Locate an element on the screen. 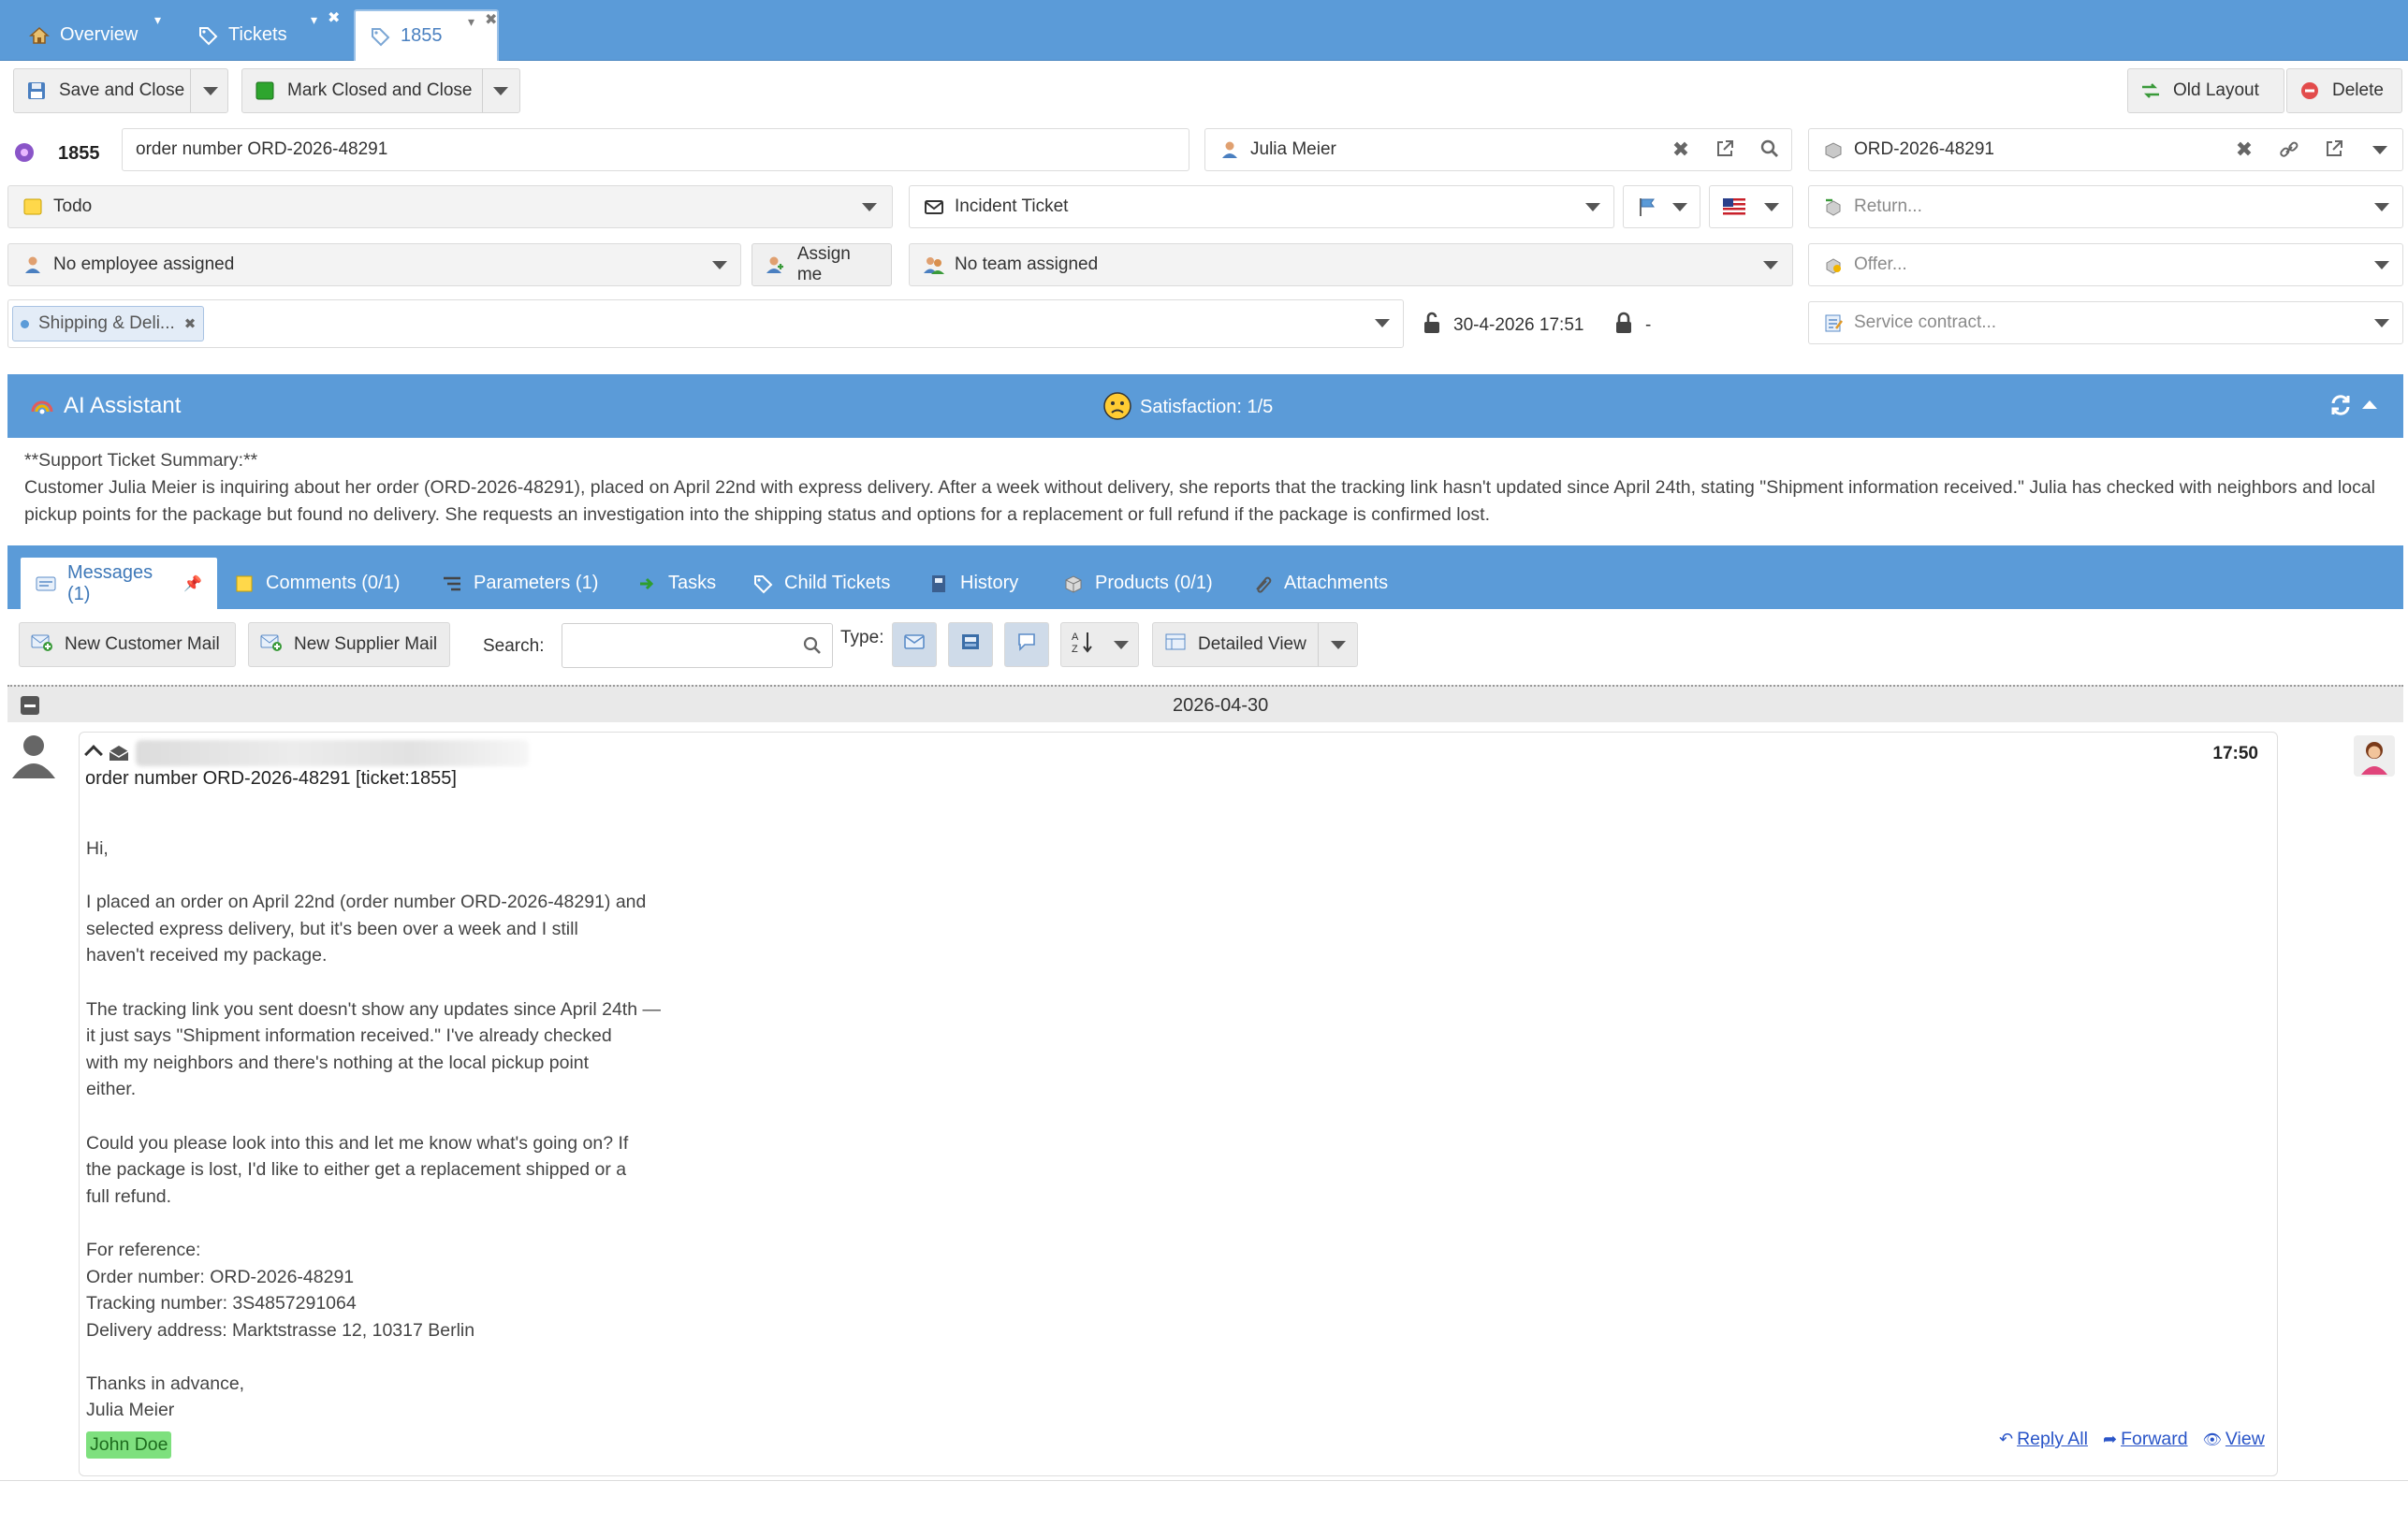 The image size is (2408, 1525). tab-overview: Overview is located at coordinates (83, 35).